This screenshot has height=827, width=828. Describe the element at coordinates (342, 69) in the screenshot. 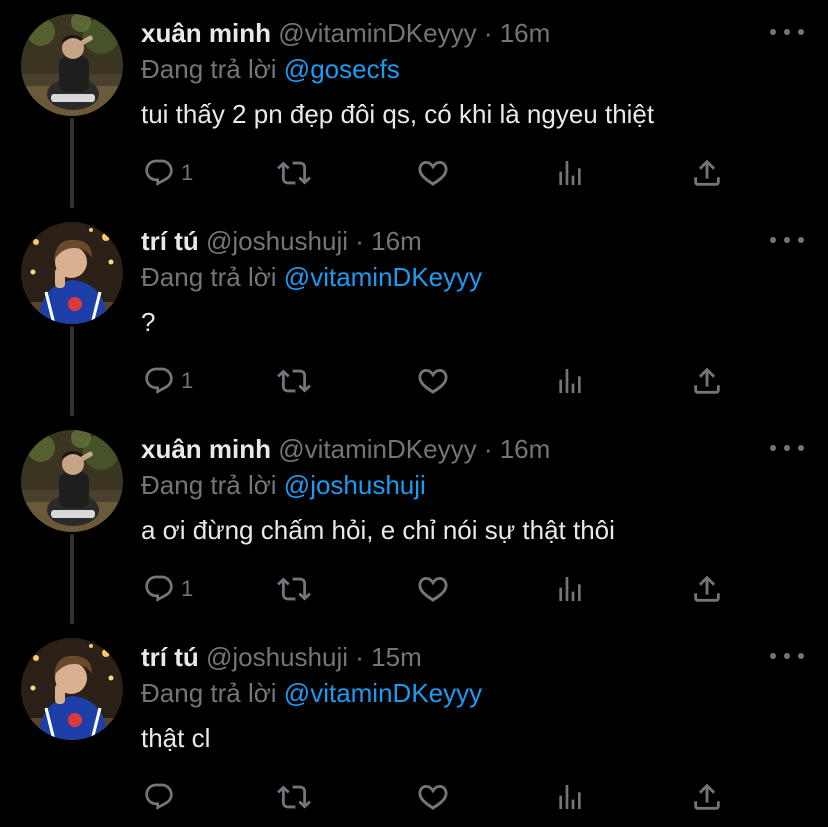

I see `mention-link: @gosecfs` at that location.